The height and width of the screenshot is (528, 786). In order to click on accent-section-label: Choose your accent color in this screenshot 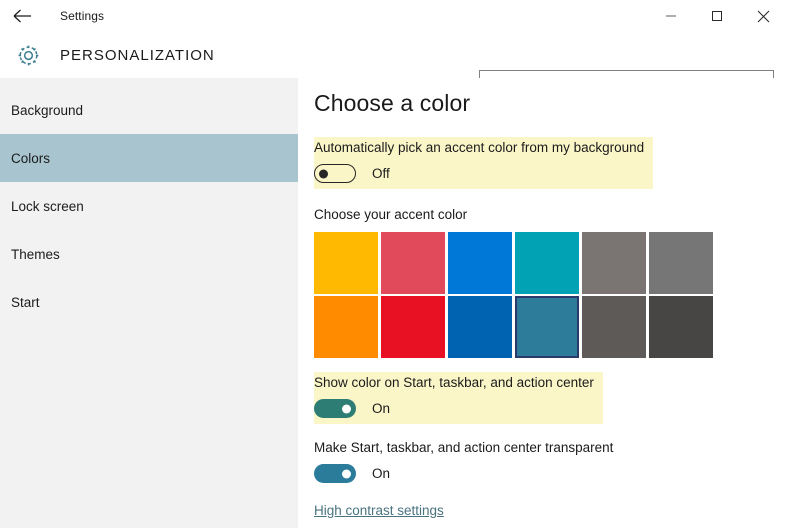, I will do `click(391, 214)`.